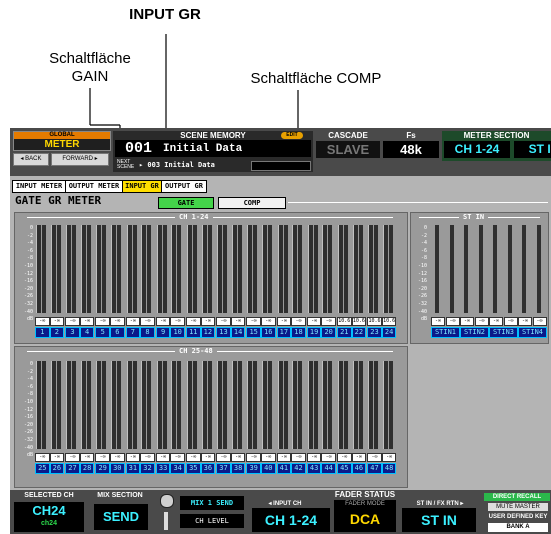 Image resolution: width=551 pixels, height=534 pixels. I want to click on ch1-24-channel-label: 13, so click(223, 332).